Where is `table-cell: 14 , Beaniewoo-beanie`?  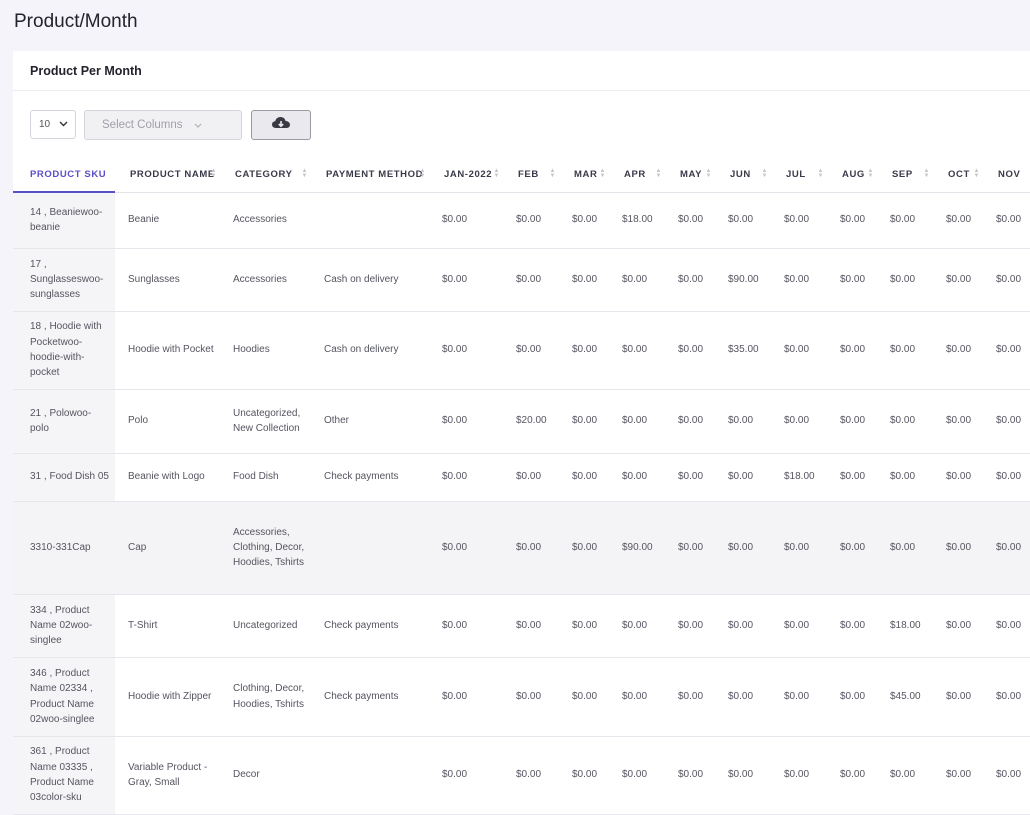
table-cell: 14 , Beaniewoo-beanie is located at coordinates (64, 220).